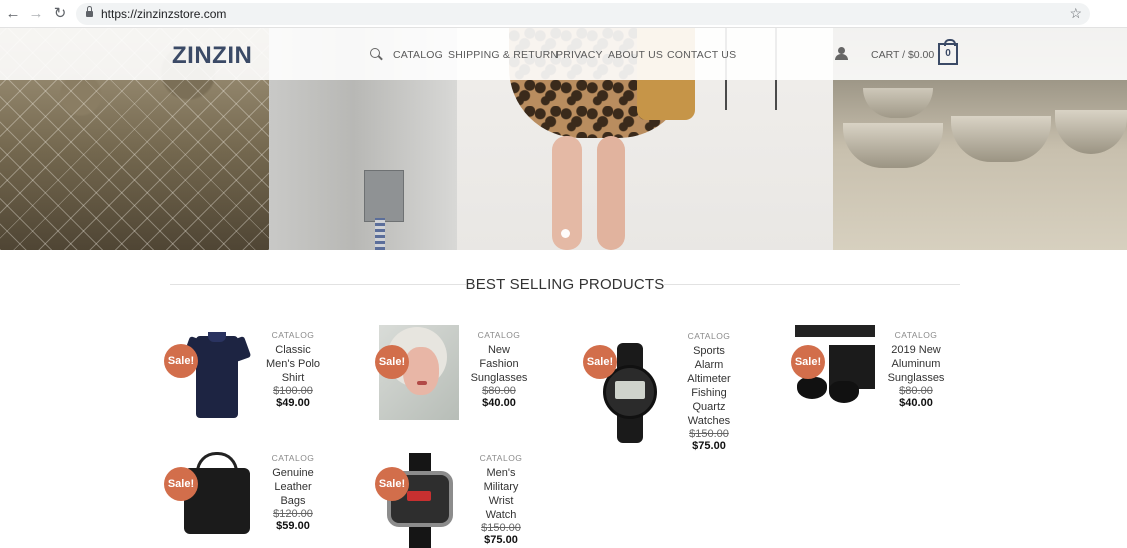 The height and width of the screenshot is (548, 1127). Describe the element at coordinates (36, 14) in the screenshot. I see `forward-icon: →` at that location.